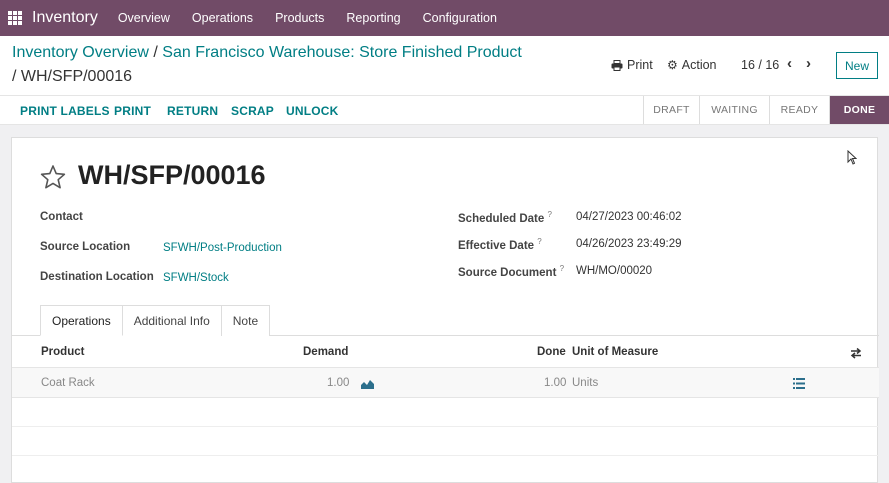 The width and height of the screenshot is (889, 483). What do you see at coordinates (734, 110) in the screenshot?
I see `stage-waiting: WAITING` at bounding box center [734, 110].